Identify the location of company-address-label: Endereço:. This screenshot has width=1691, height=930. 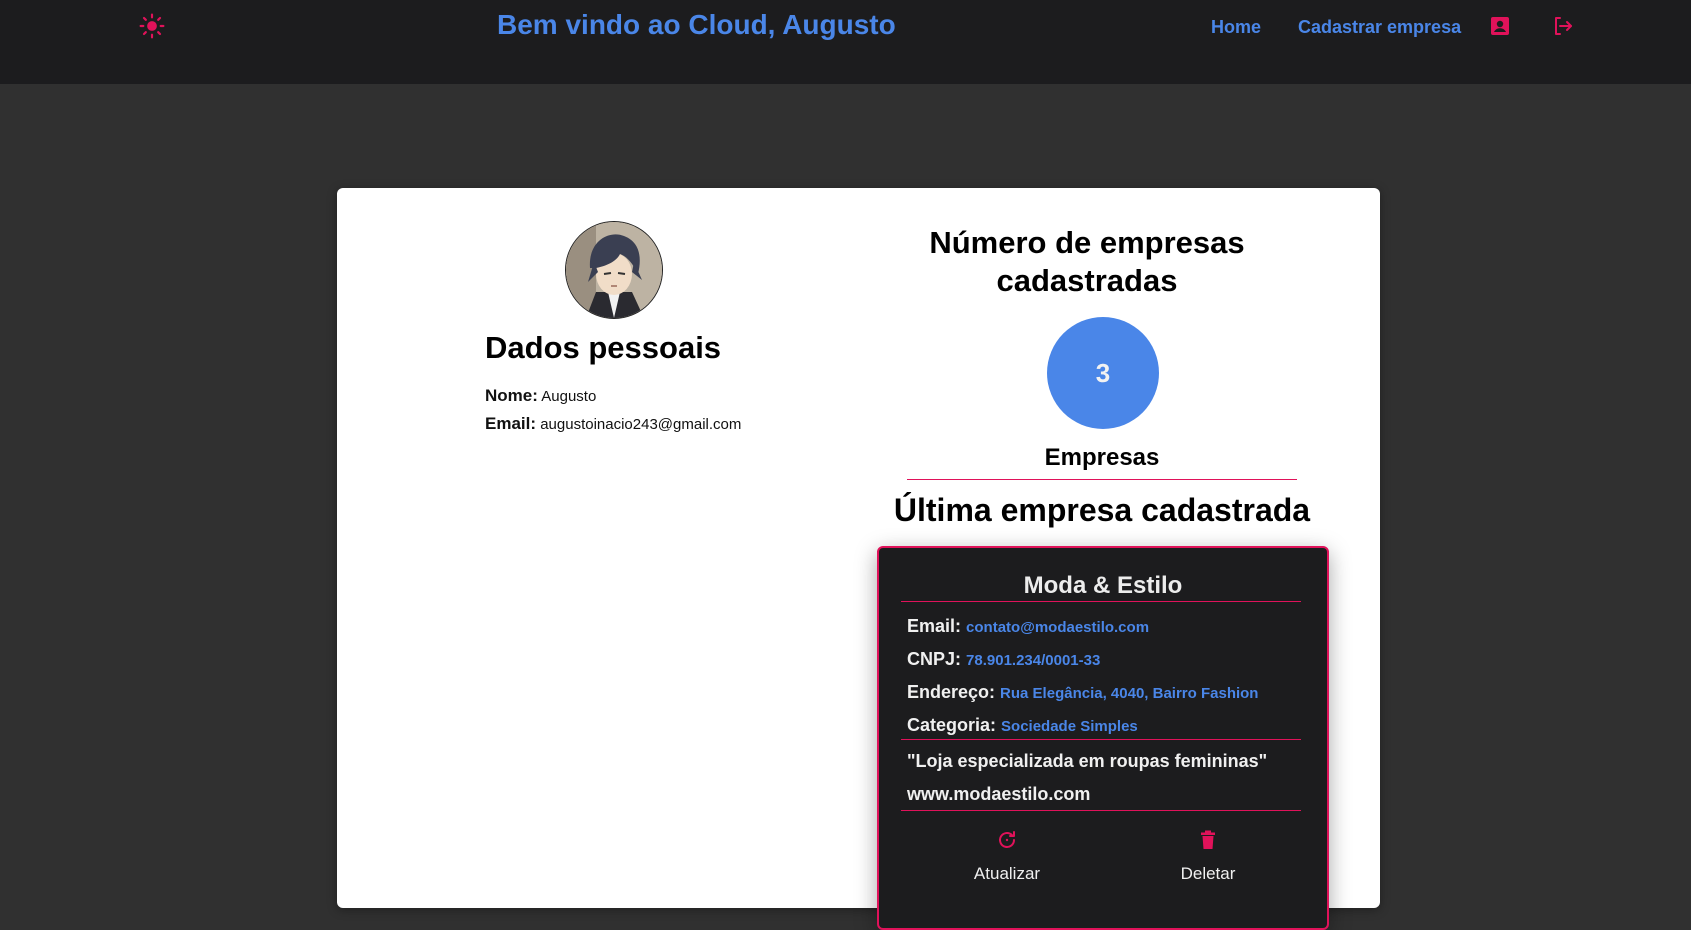
(951, 692).